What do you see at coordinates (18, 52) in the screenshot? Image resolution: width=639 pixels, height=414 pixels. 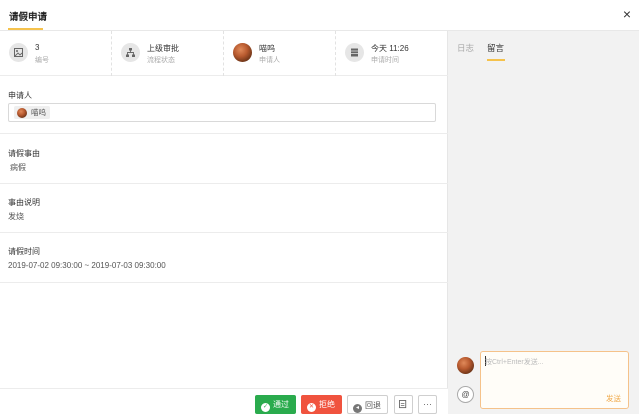 I see `image-icon` at bounding box center [18, 52].